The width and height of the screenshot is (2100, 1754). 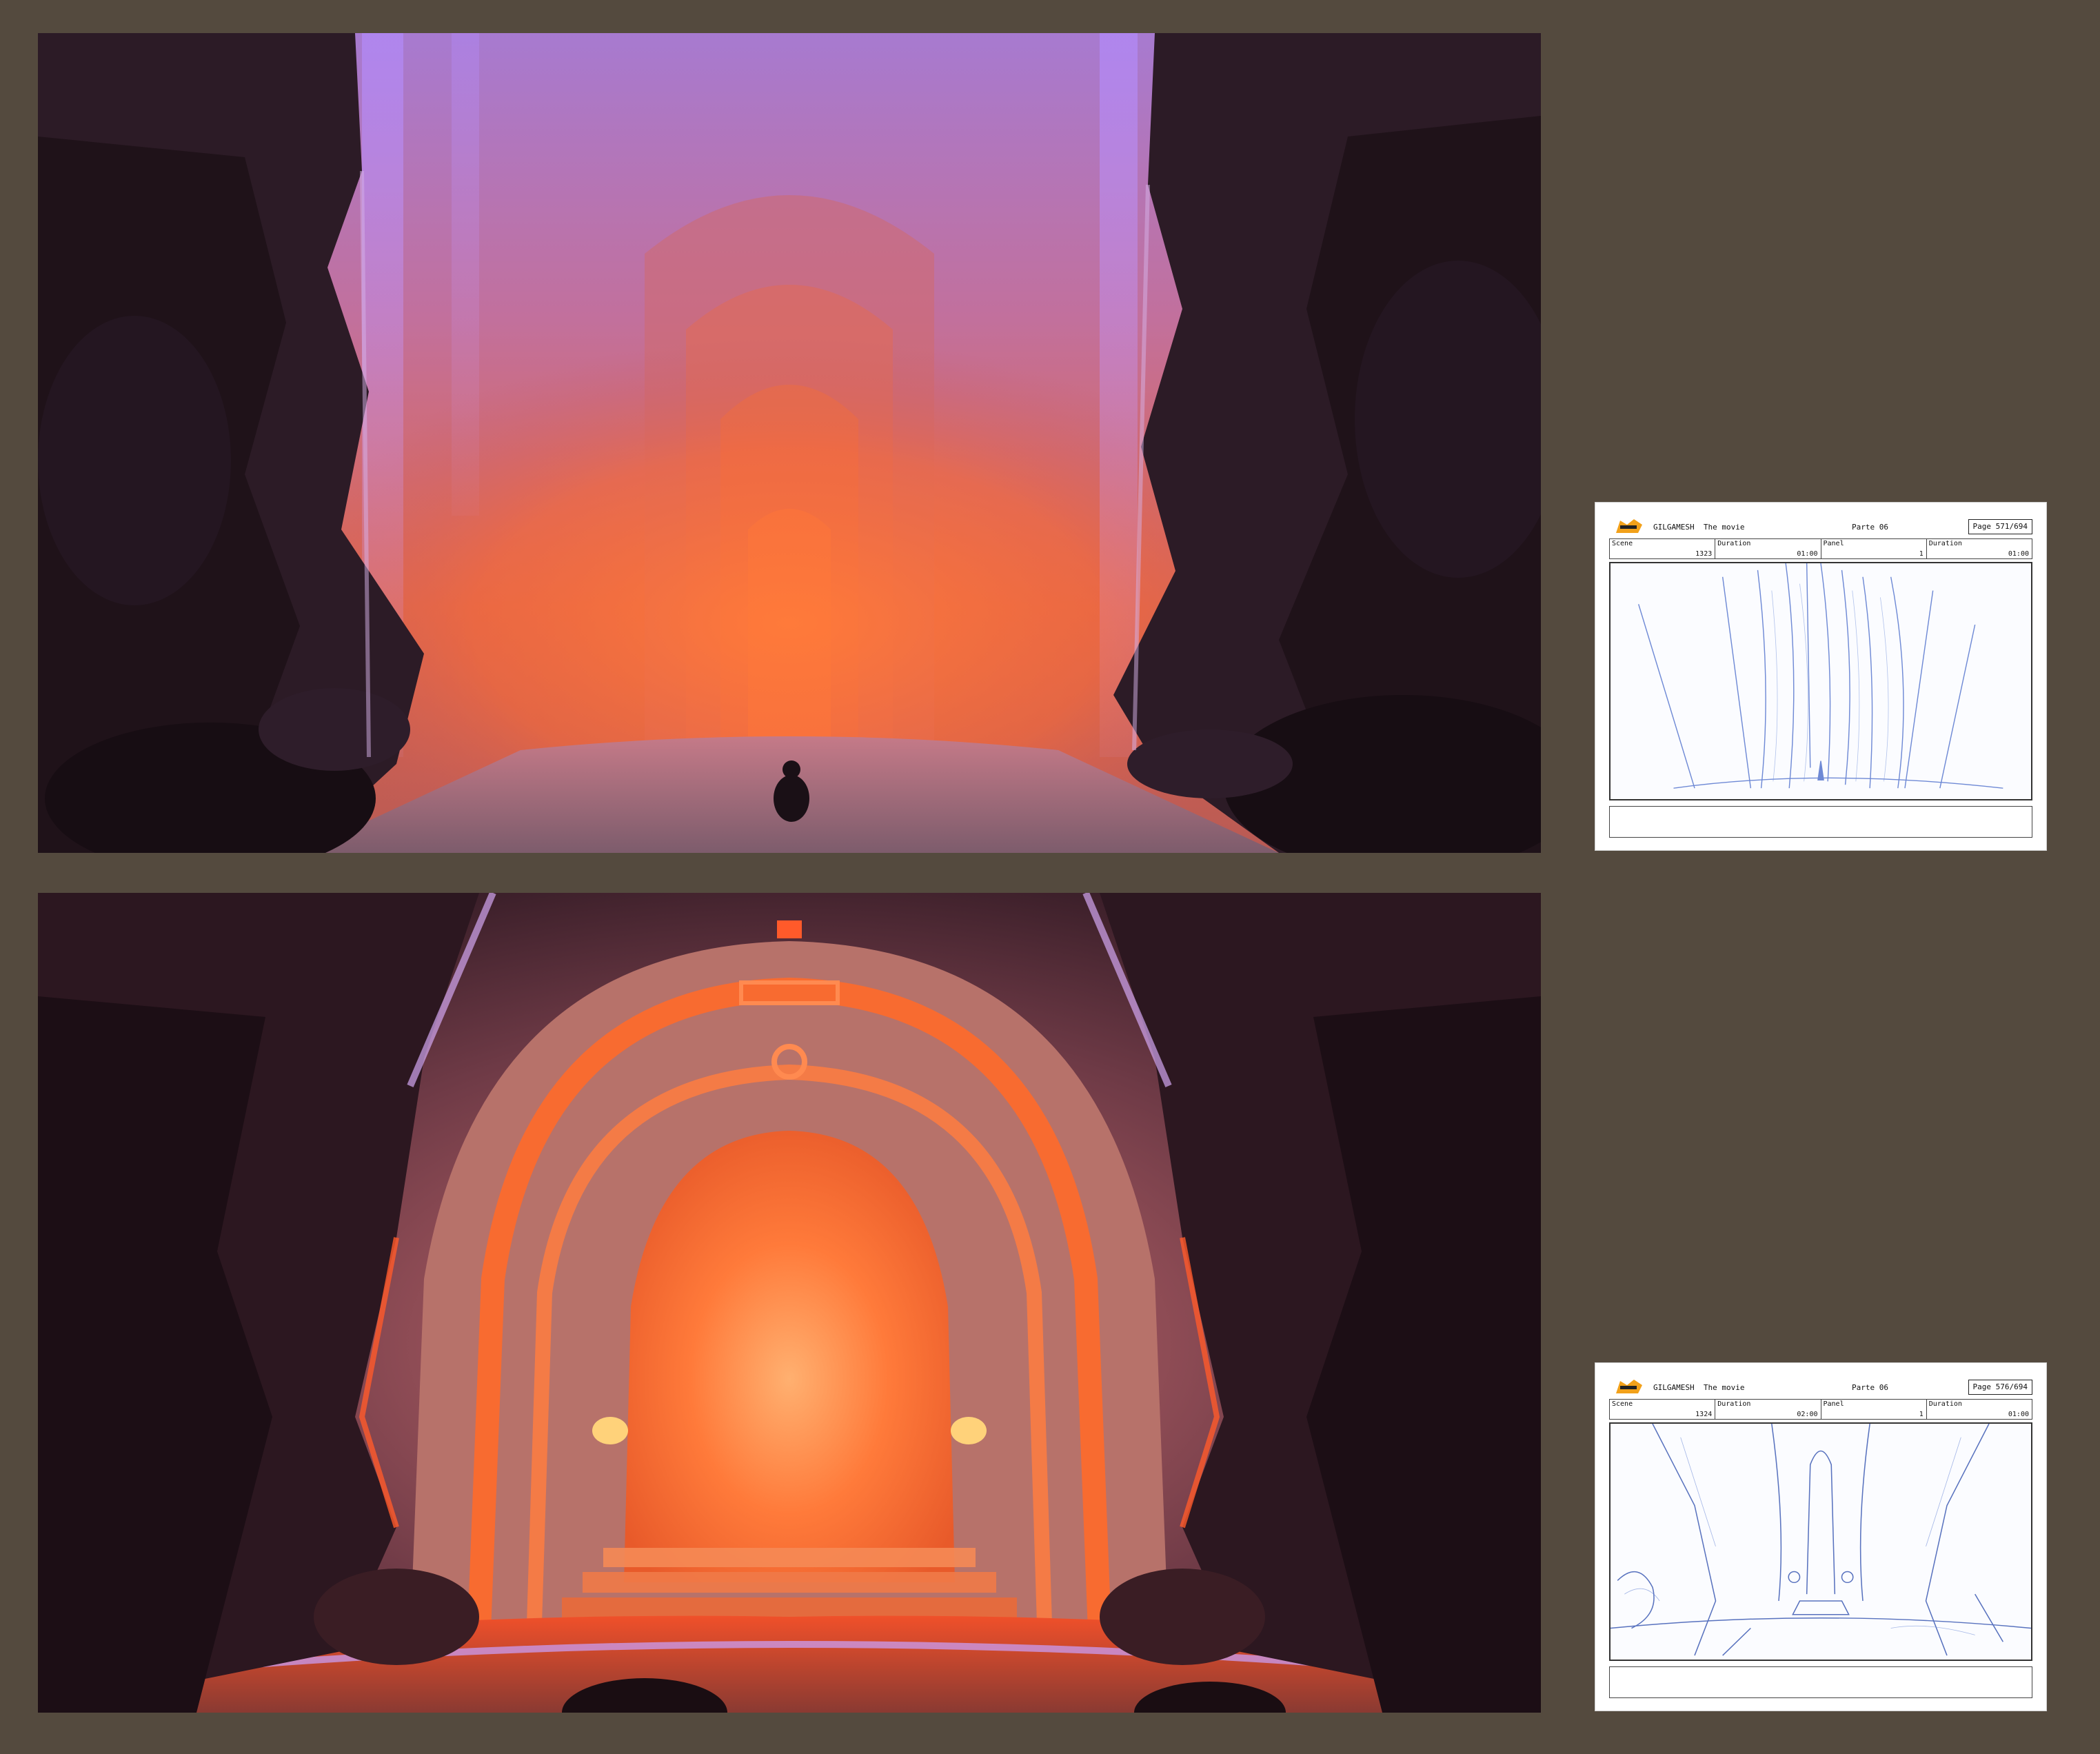 I want to click on scene-cell: Scene 1323, so click(x=1663, y=548).